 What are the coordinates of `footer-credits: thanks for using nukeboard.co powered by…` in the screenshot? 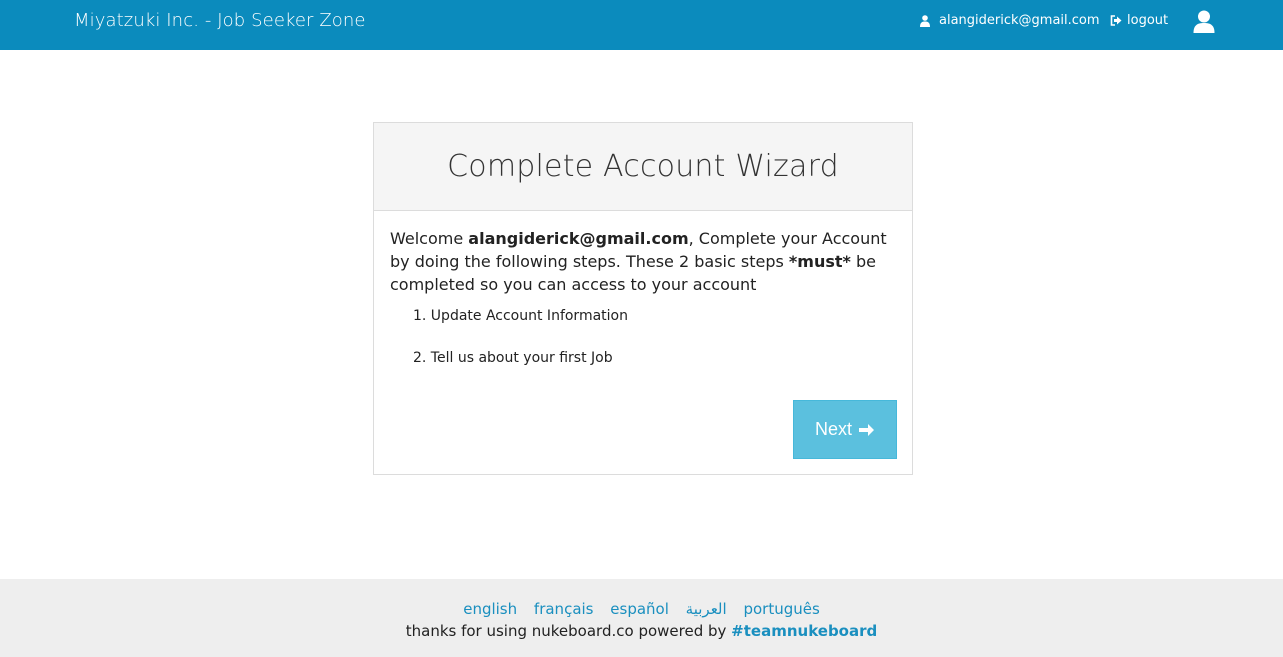 It's located at (641, 631).